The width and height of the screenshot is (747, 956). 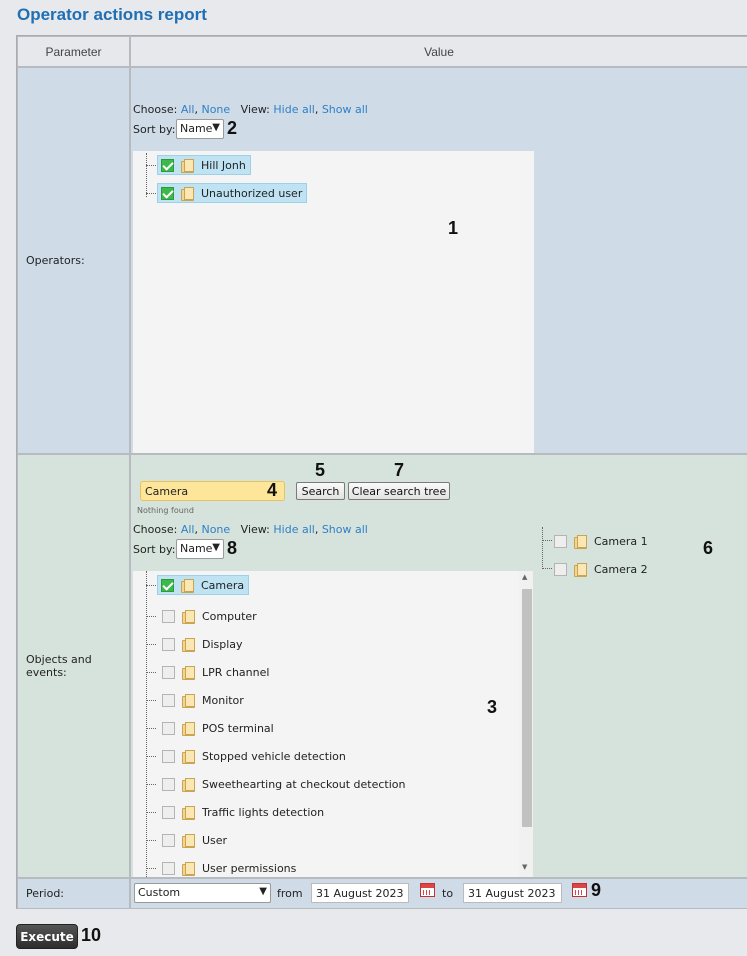 I want to click on search-input-value: Camera, so click(x=167, y=491).